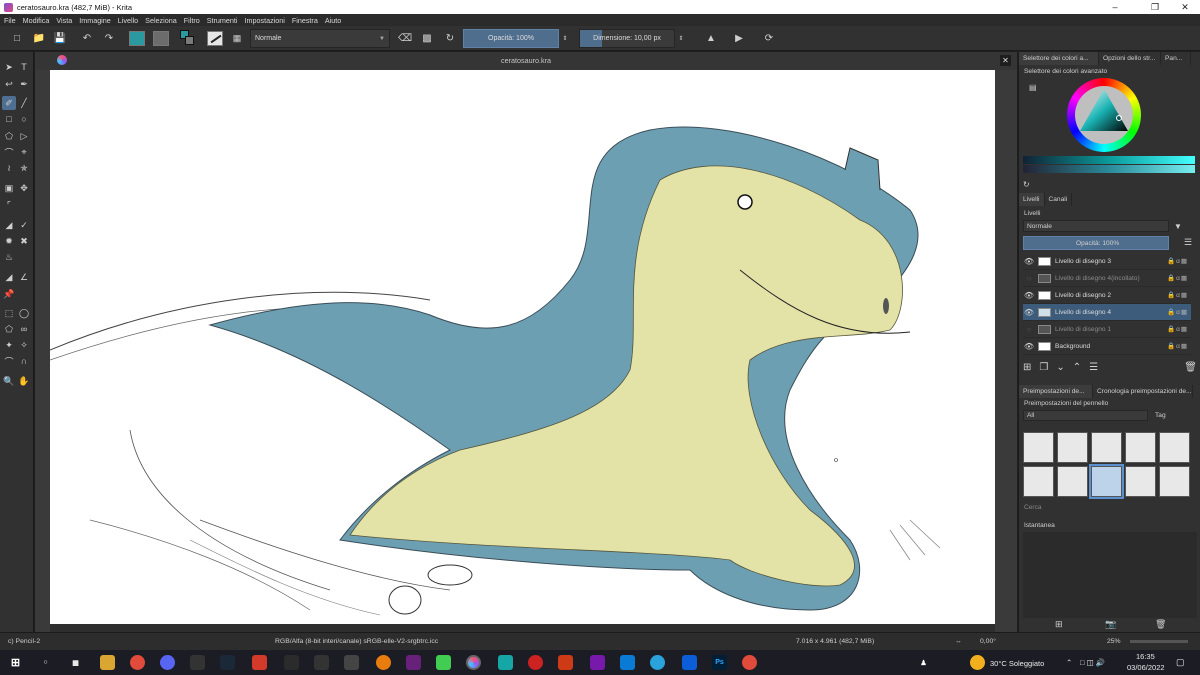 Image resolution: width=1200 pixels, height=675 pixels. Describe the element at coordinates (9, 225) in the screenshot. I see `gradient-tool-icon: ◢` at that location.